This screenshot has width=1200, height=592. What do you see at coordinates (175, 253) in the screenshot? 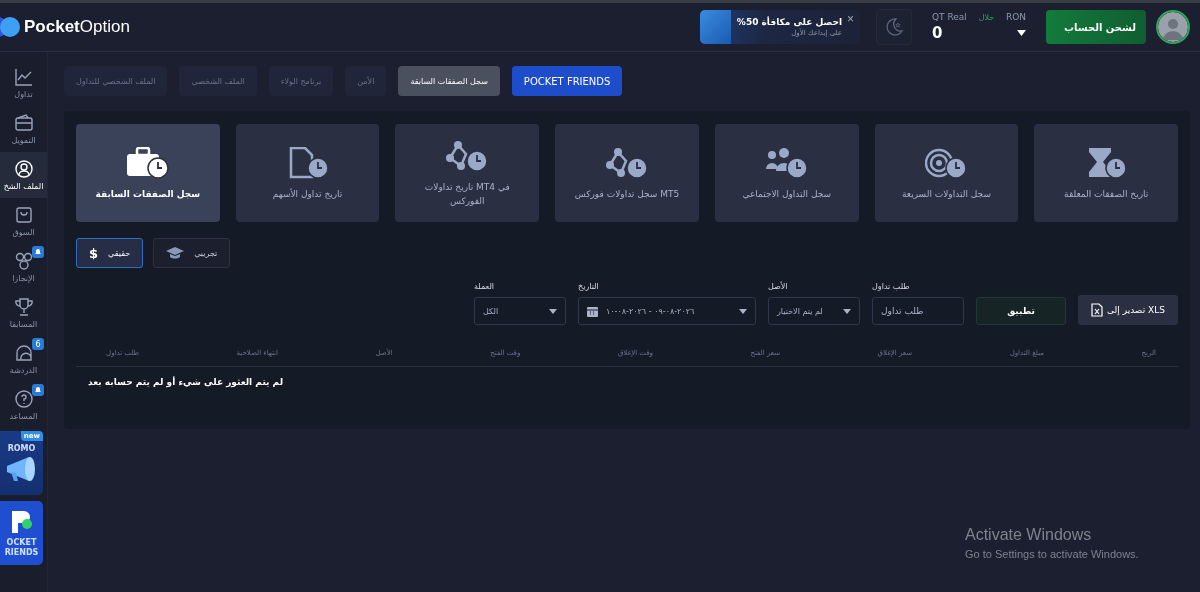
I see `graduation-cap-icon` at bounding box center [175, 253].